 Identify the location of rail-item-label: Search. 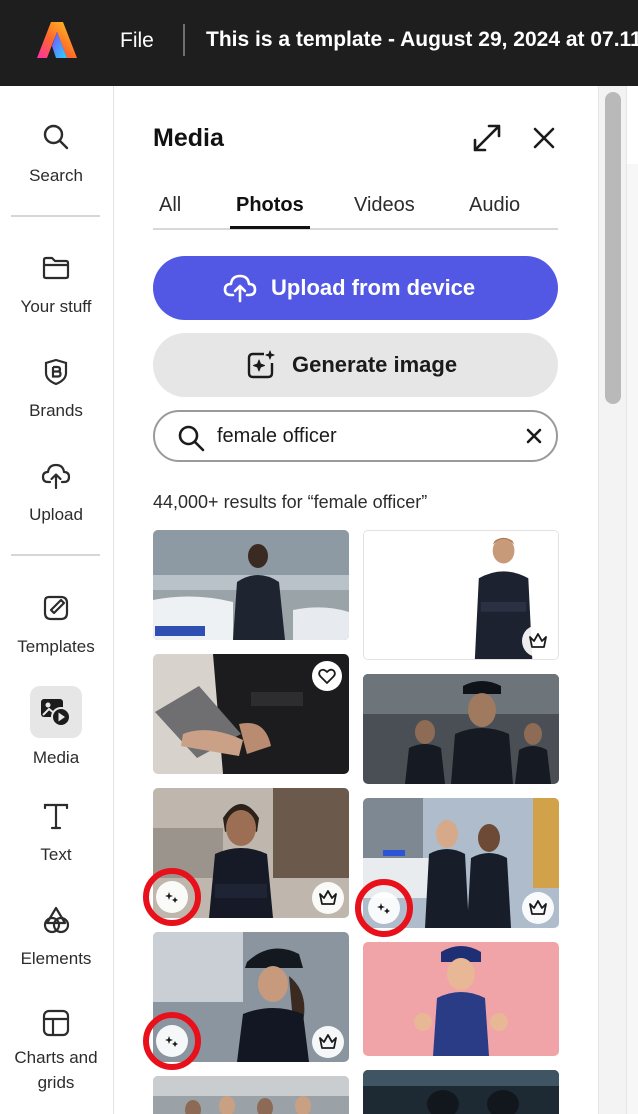
(56, 175).